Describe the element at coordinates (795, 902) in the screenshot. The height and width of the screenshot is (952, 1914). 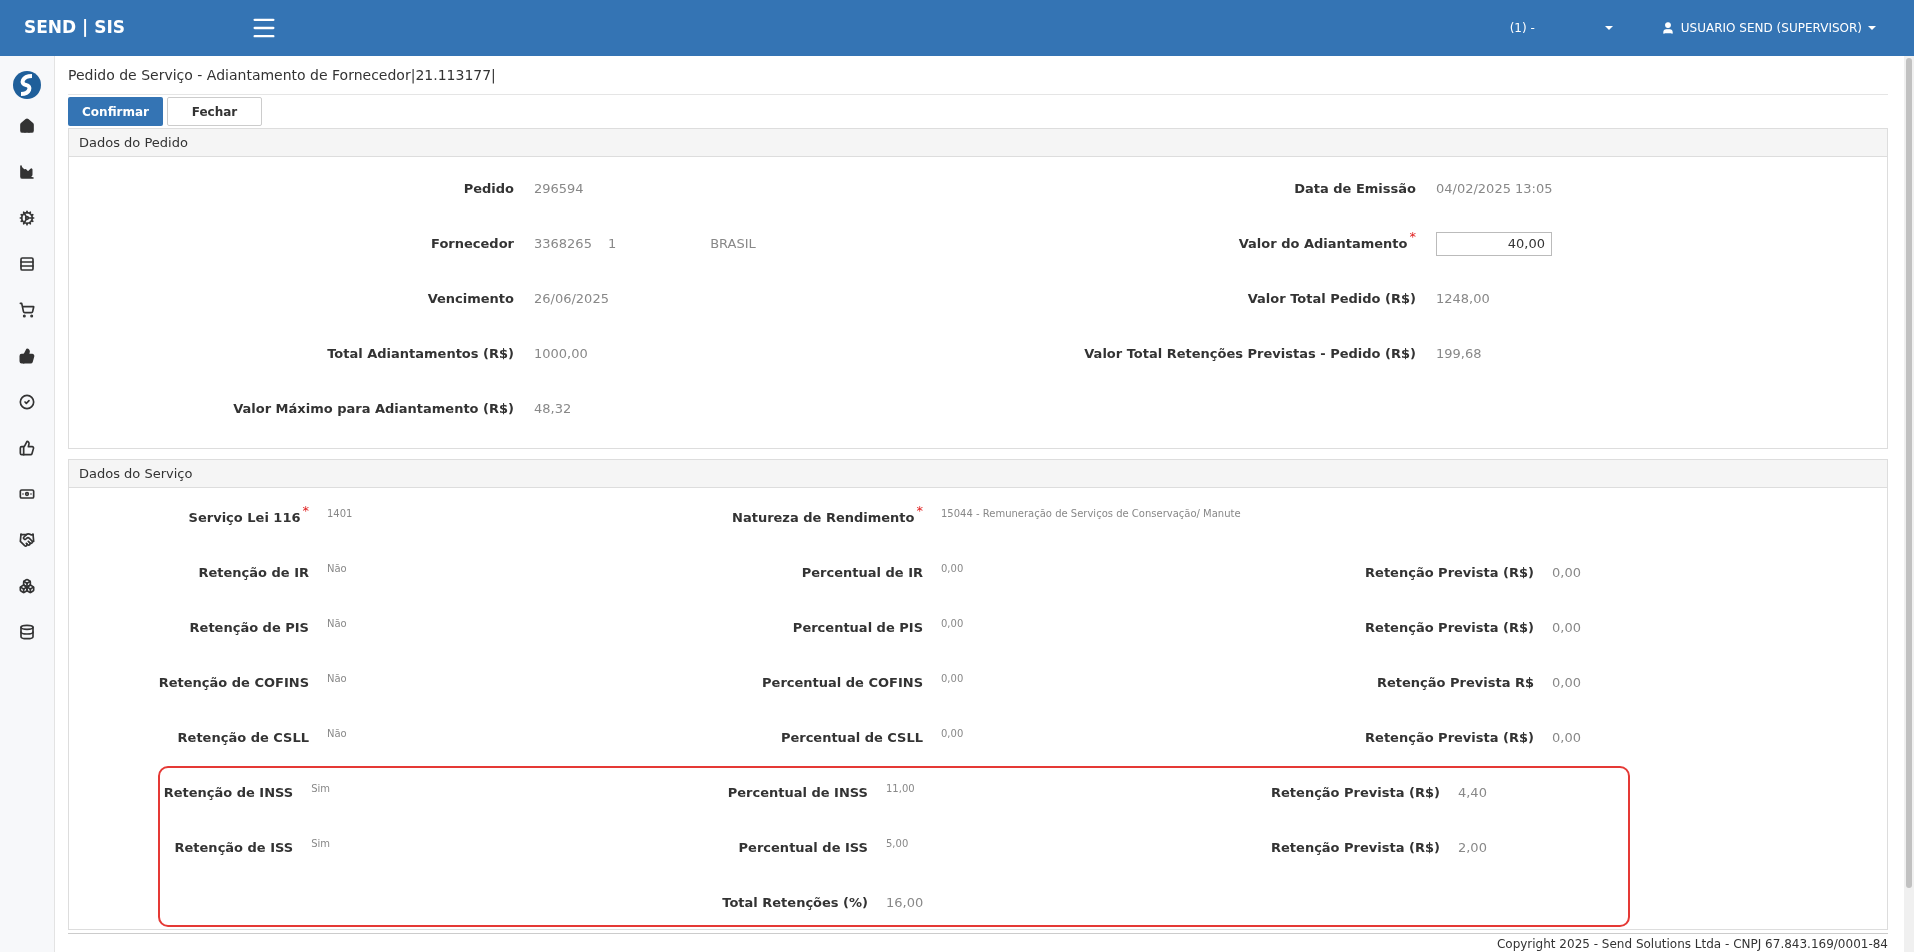
I see `field-label: Total Retenções (%)` at that location.